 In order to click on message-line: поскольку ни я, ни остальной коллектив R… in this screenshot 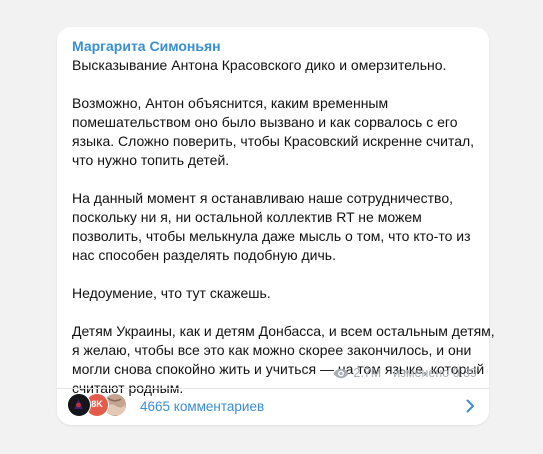, I will do `click(247, 217)`.